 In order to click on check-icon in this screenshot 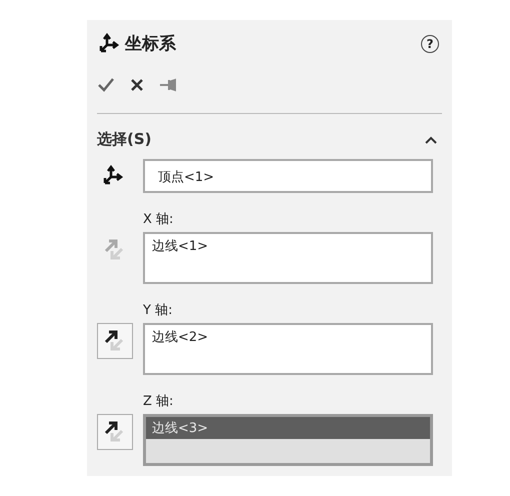, I will do `click(106, 85)`.